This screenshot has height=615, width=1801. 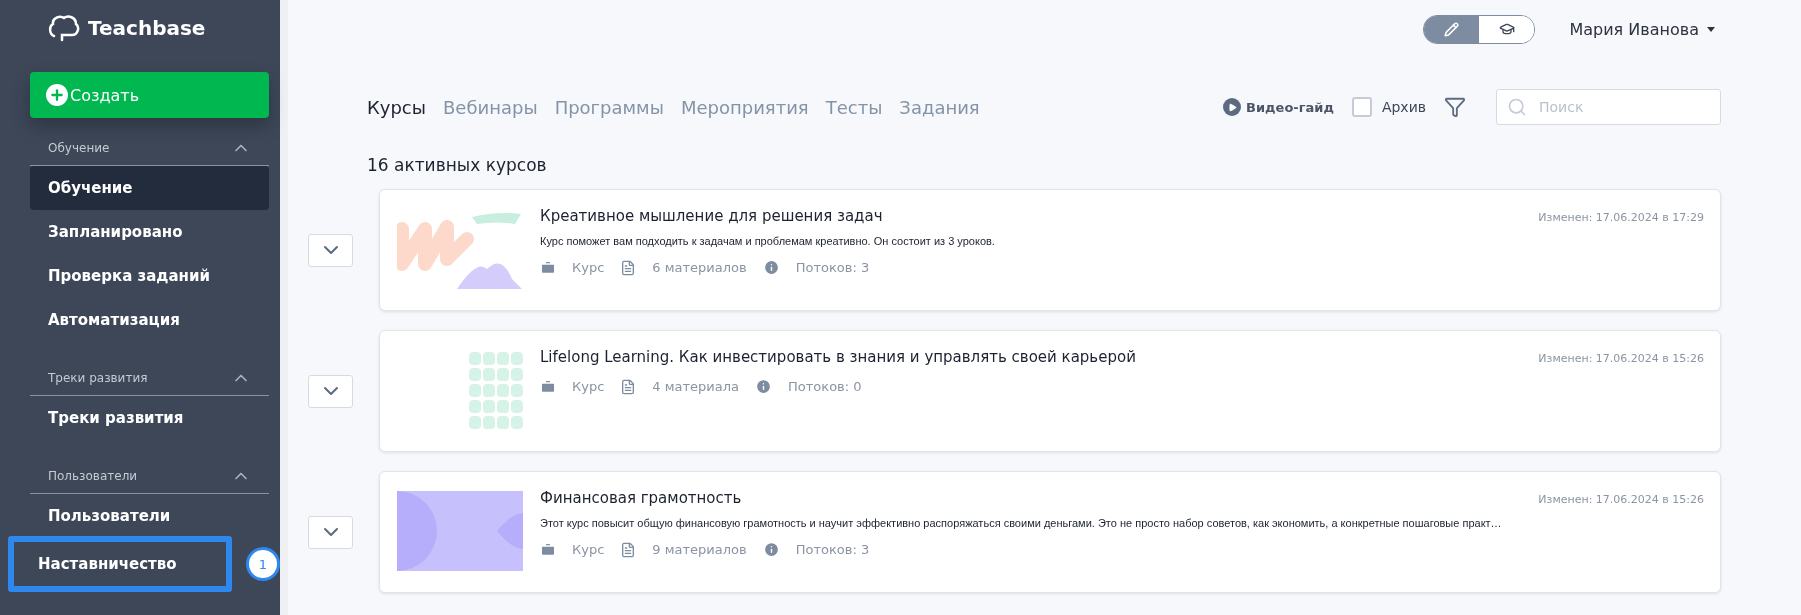 I want to click on course-title: Lifelong Learning. Как инвестировать в знания и управлять своей карьерой, so click(x=838, y=357).